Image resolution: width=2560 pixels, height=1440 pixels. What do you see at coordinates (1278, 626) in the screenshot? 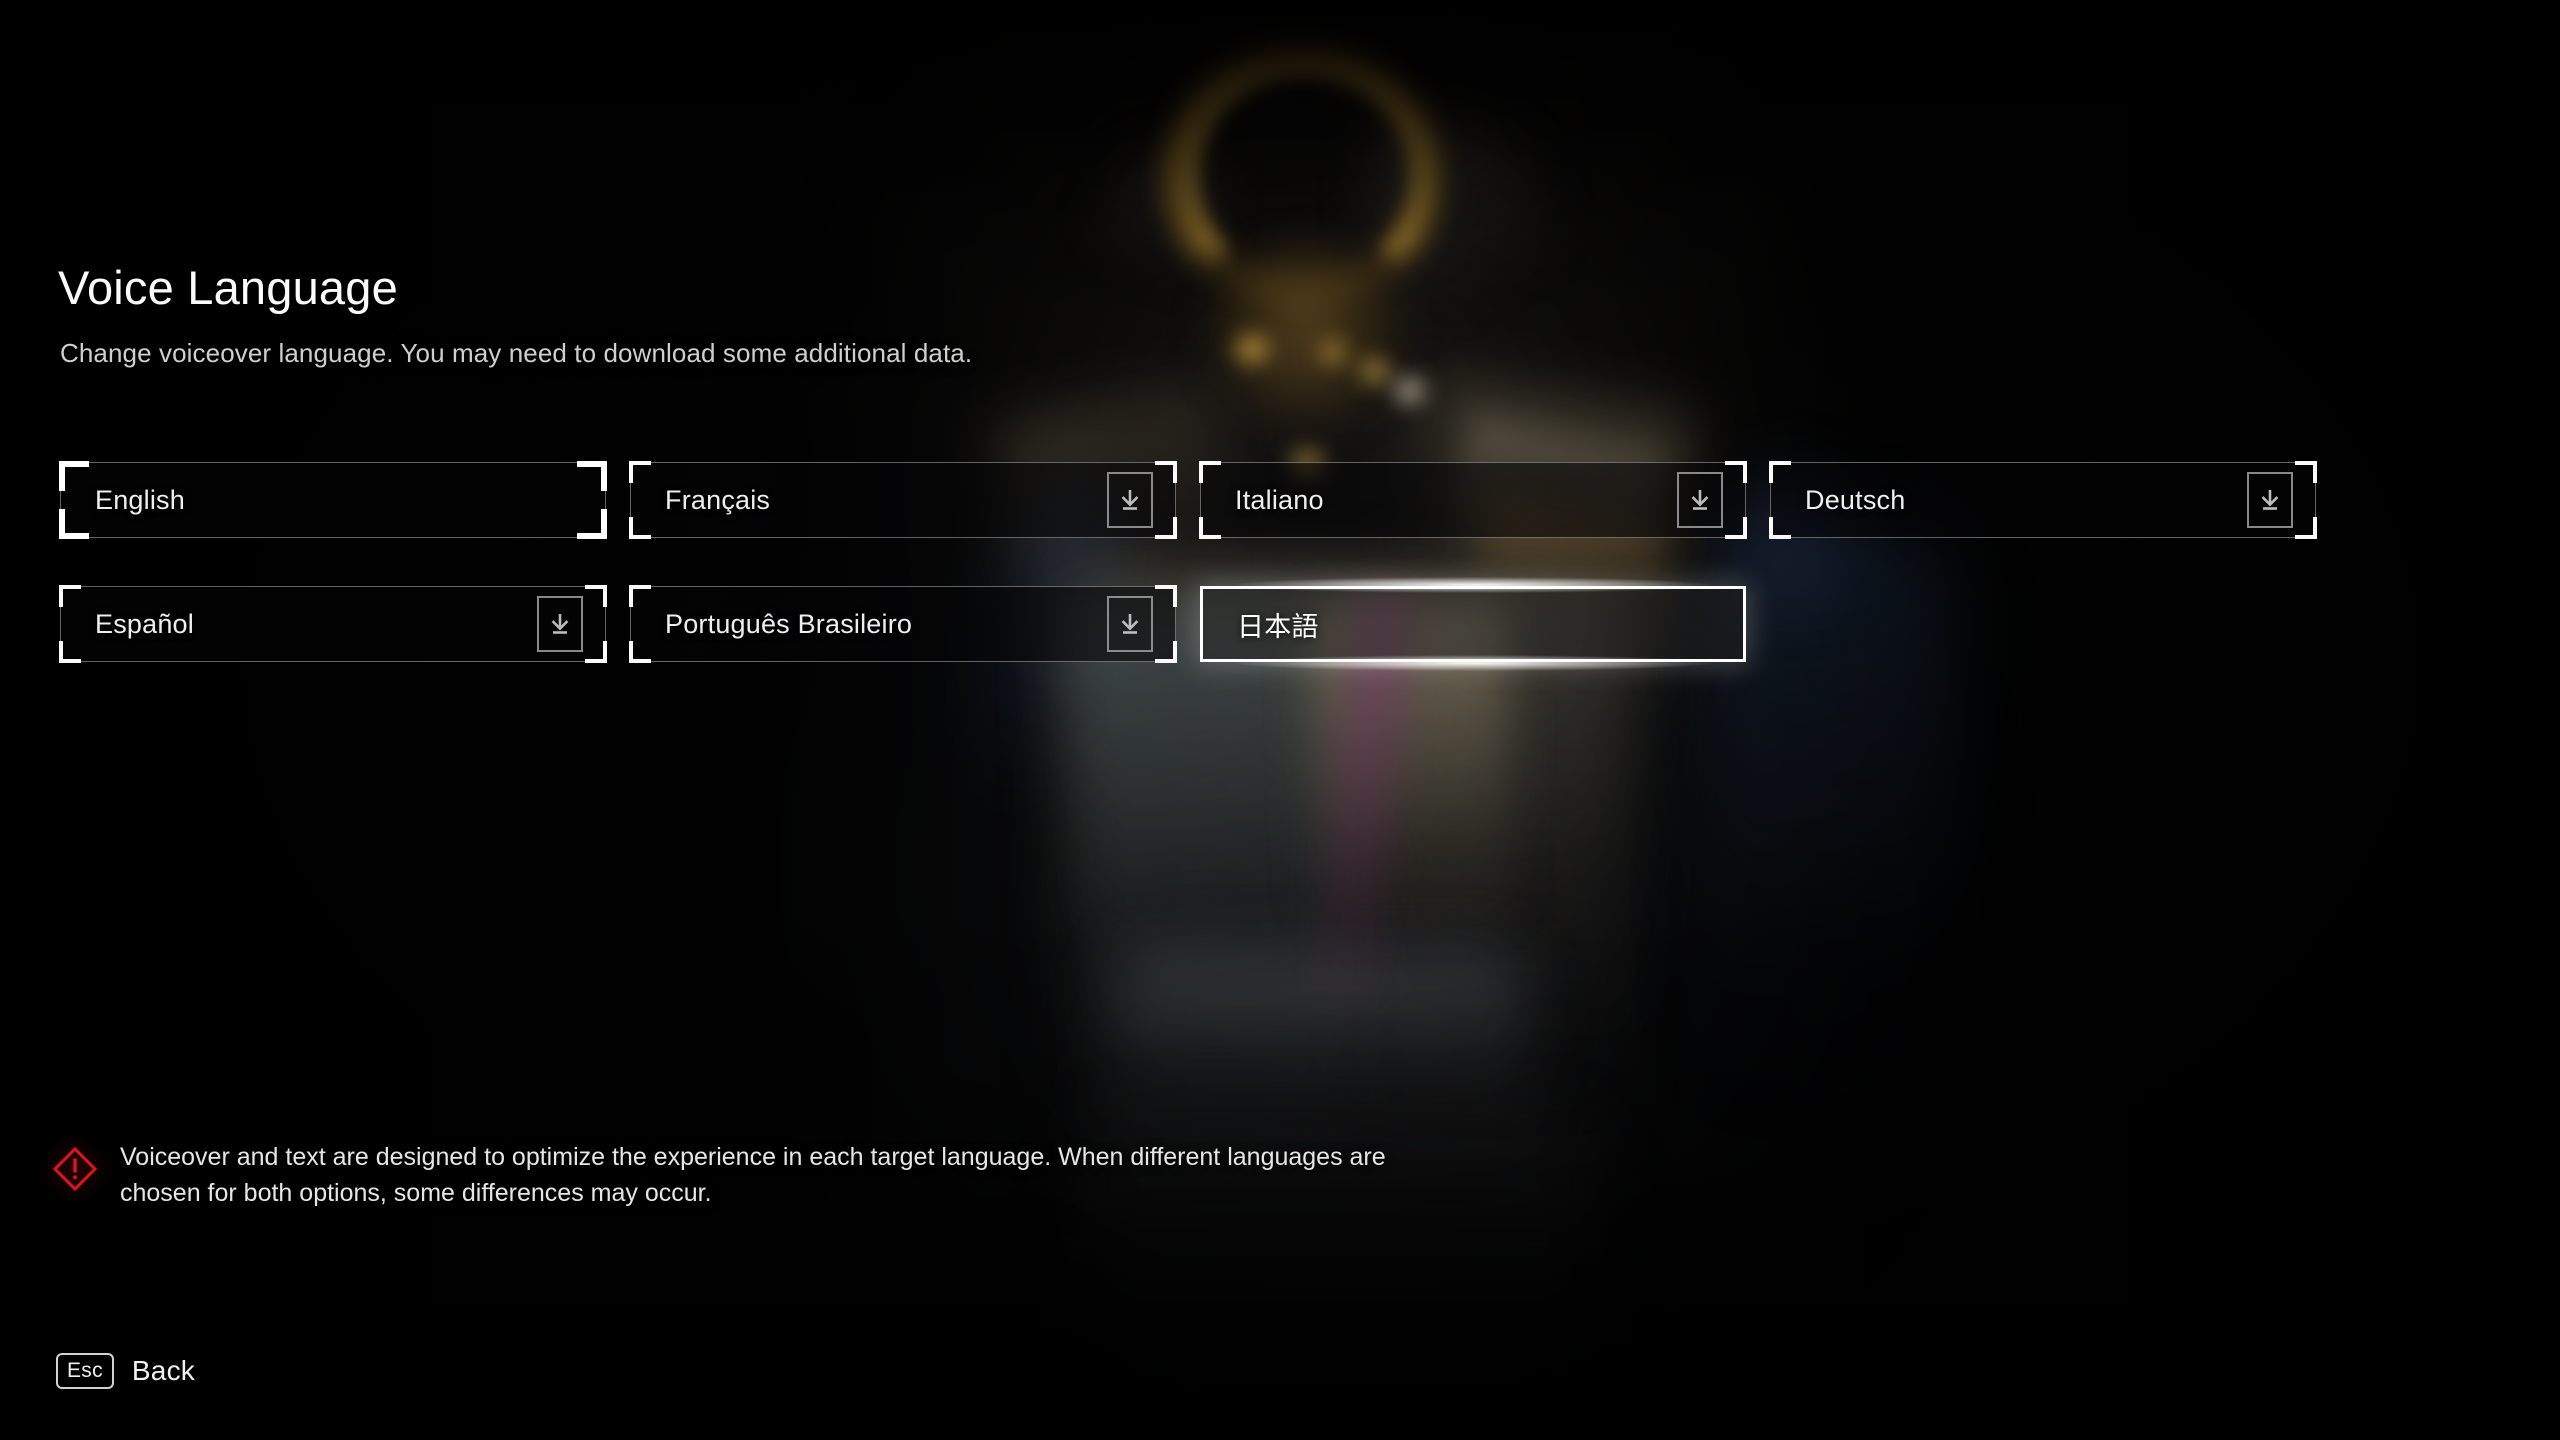
I see `language-option-label: 日本語` at bounding box center [1278, 626].